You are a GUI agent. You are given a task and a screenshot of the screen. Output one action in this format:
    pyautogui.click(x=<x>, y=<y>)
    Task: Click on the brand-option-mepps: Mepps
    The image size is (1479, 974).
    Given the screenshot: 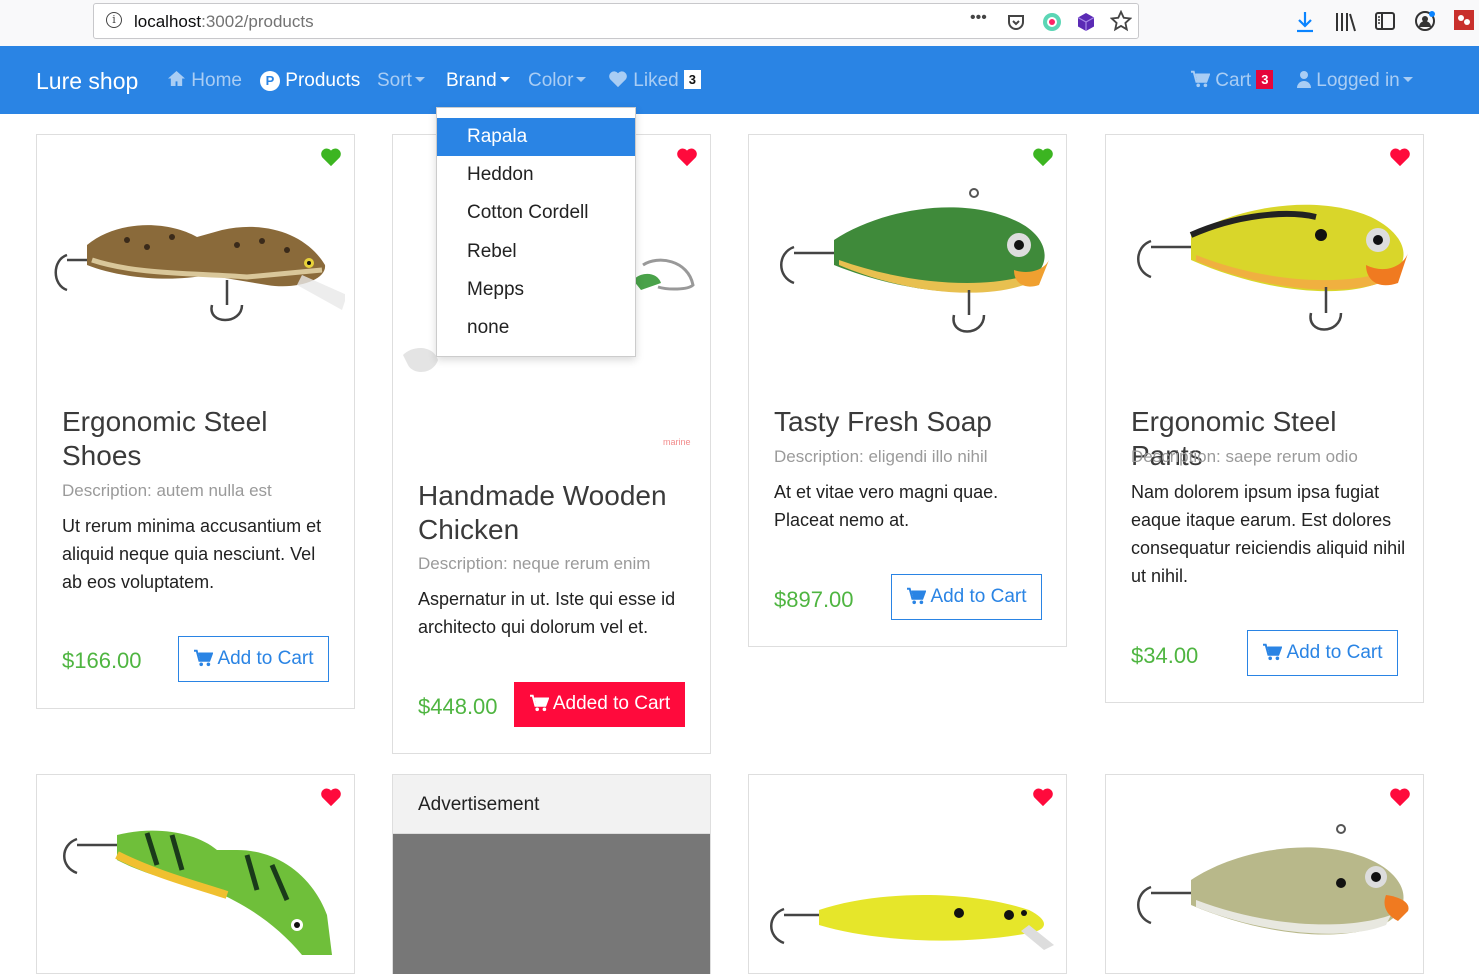 What is the action you would take?
    pyautogui.click(x=536, y=290)
    